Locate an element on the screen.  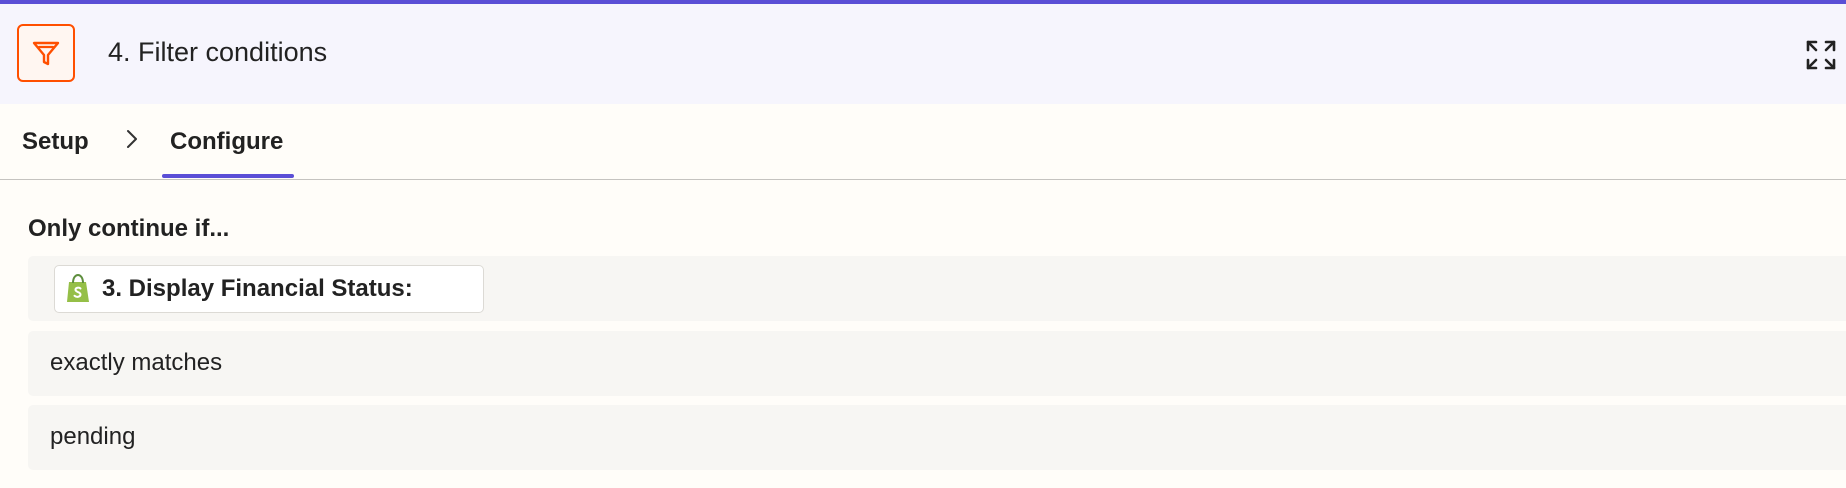
active-tab-indicator is located at coordinates (228, 176).